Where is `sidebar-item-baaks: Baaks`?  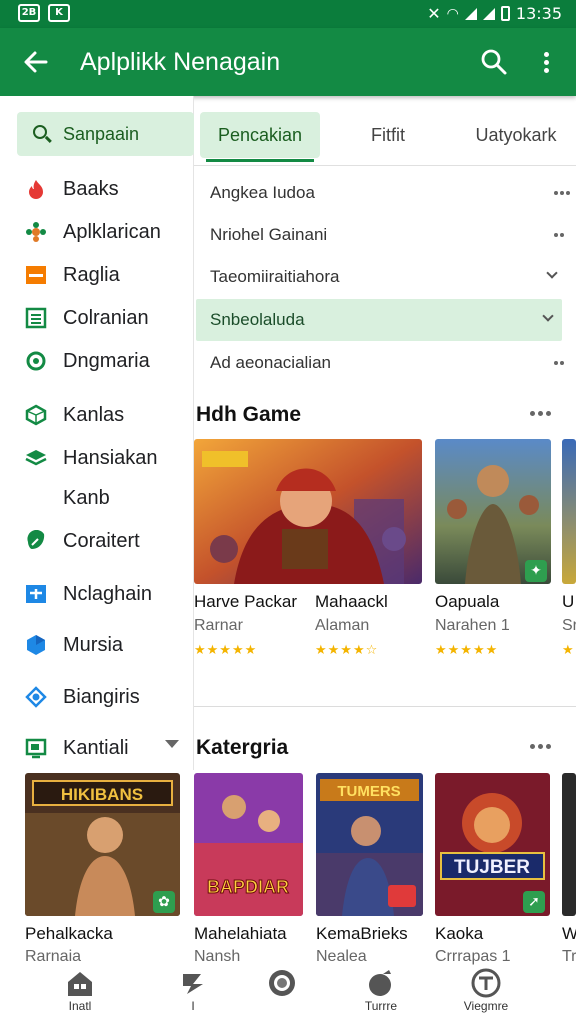
sidebar-item-baaks: Baaks is located at coordinates (97, 189).